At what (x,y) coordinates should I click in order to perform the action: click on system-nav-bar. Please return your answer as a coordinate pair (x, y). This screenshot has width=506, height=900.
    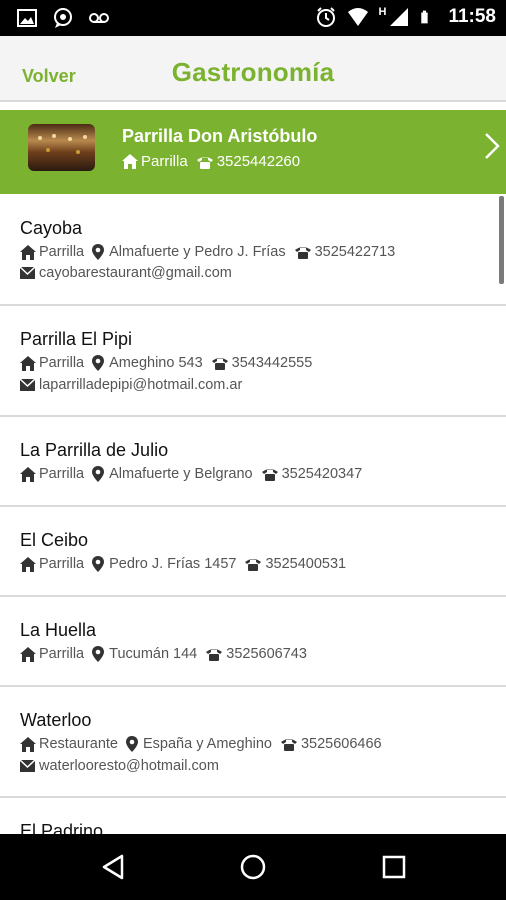
    Looking at the image, I should click on (253, 867).